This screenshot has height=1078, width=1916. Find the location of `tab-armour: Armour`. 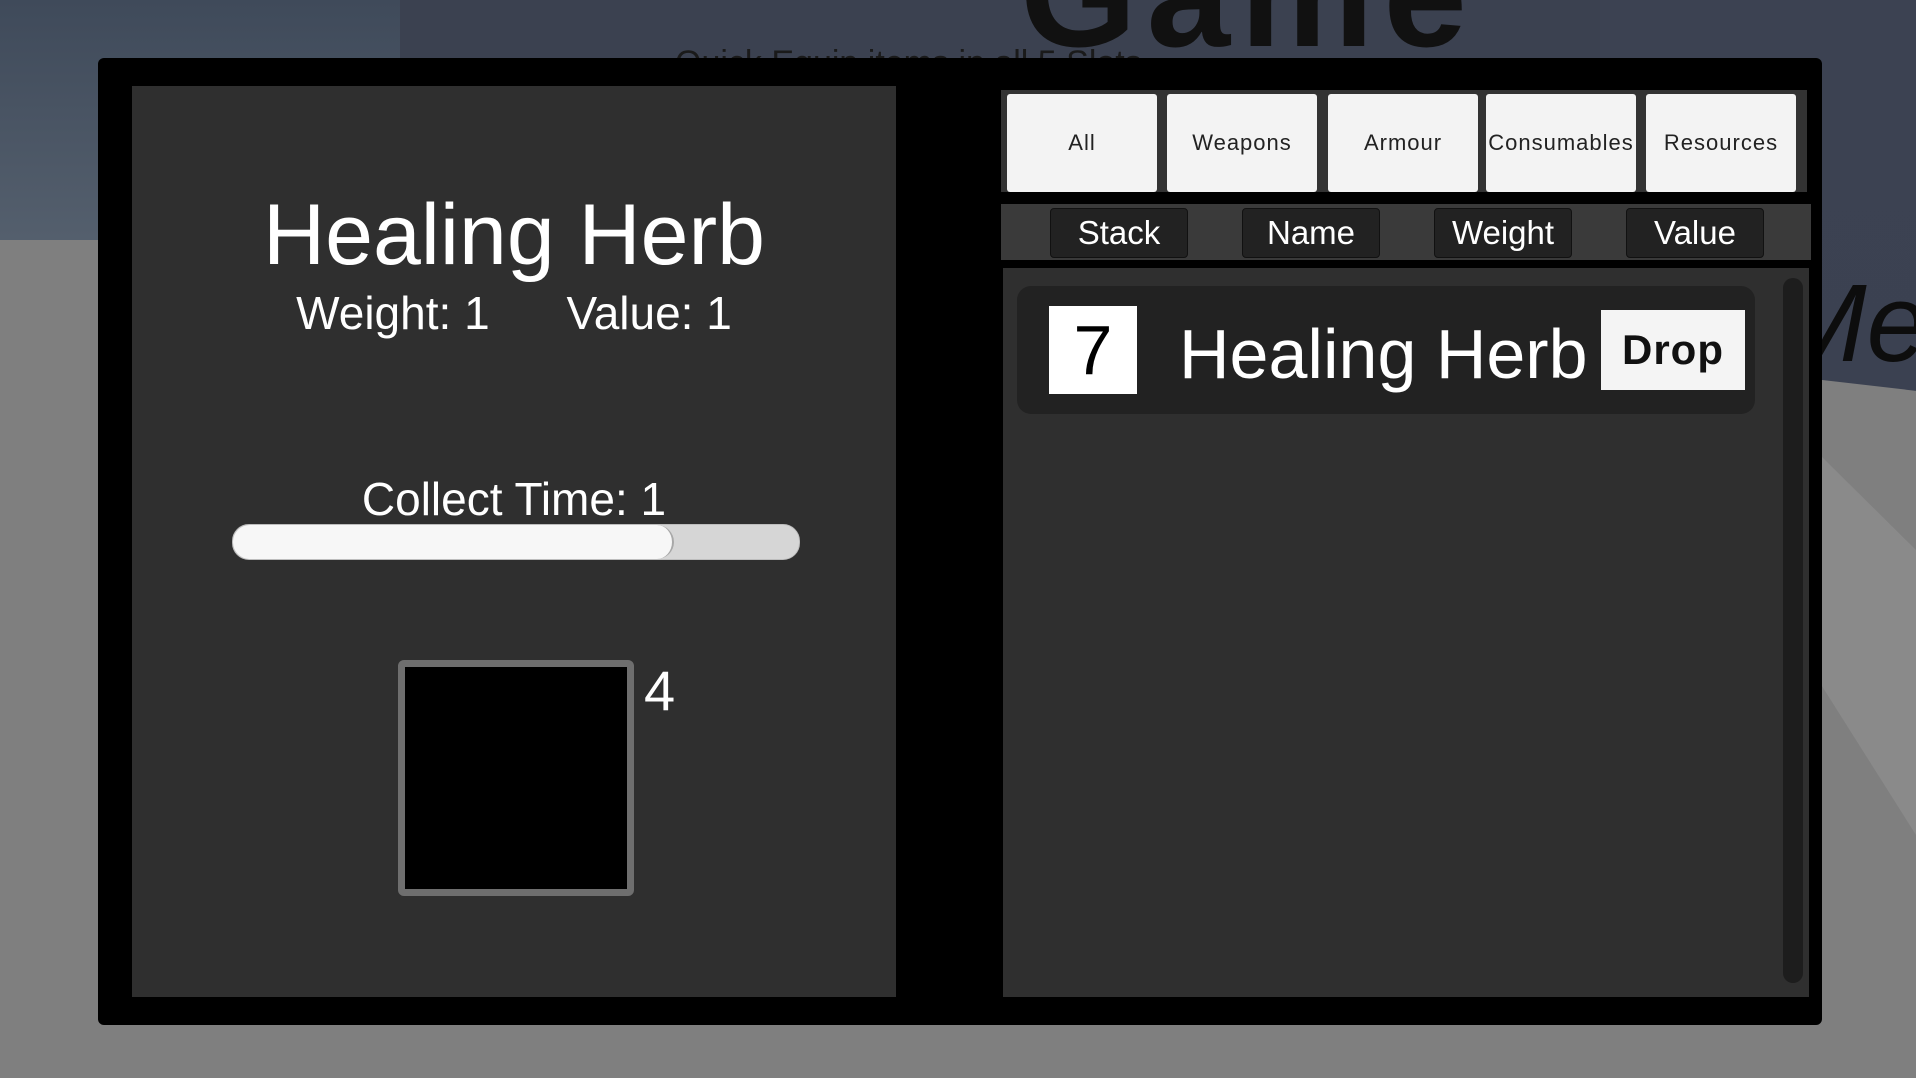

tab-armour: Armour is located at coordinates (1403, 143).